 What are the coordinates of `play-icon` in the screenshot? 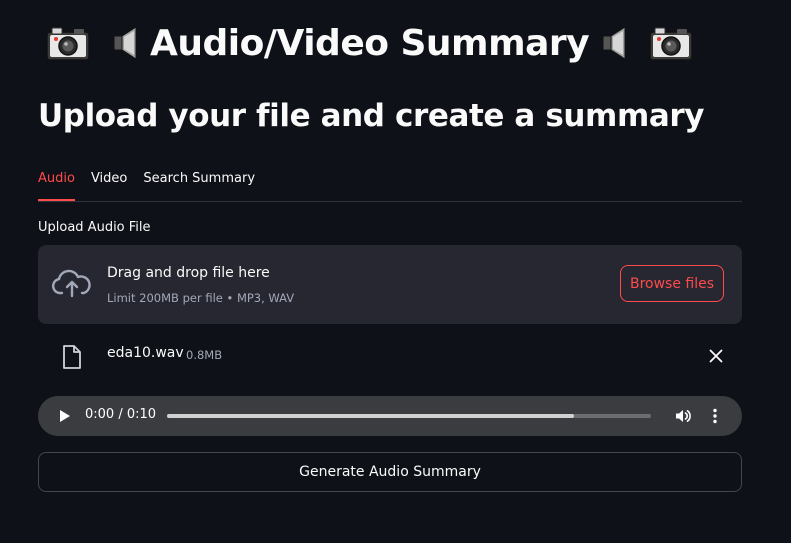 It's located at (65, 416).